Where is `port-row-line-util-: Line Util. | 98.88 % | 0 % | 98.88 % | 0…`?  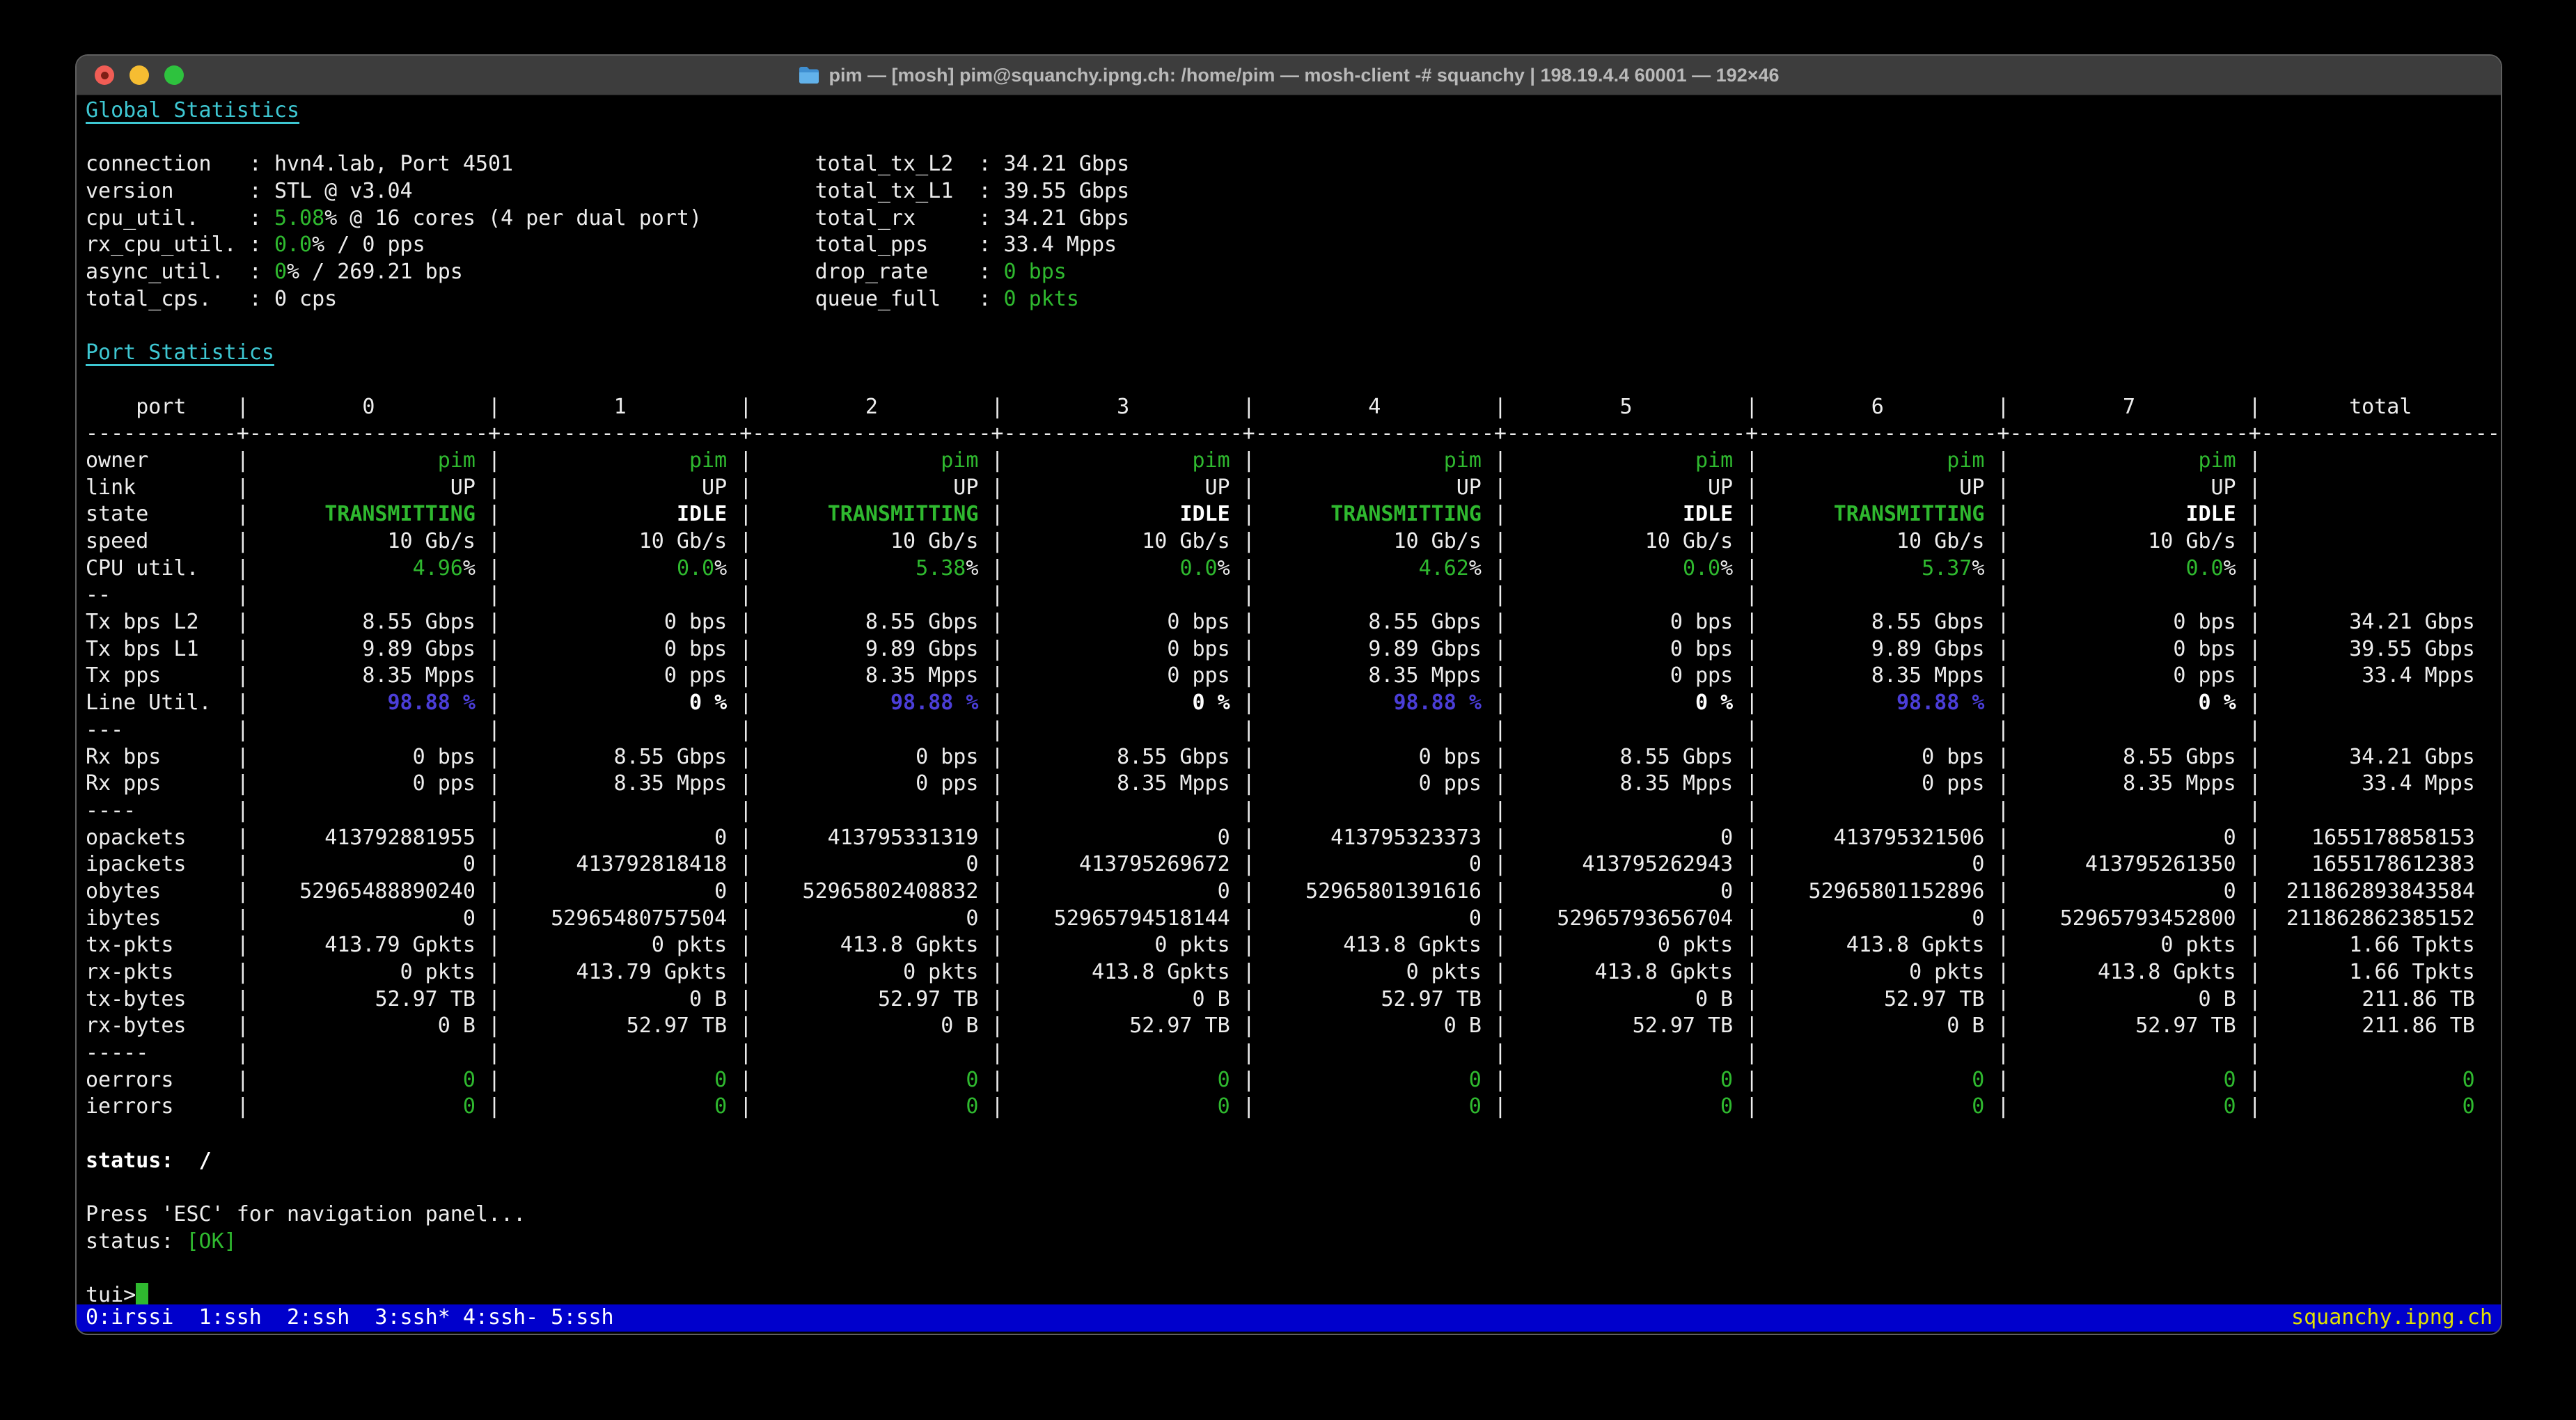 port-row-line-util-: Line Util. | 98.88 % | 0 % | 98.88 % | 0… is located at coordinates (1173, 703).